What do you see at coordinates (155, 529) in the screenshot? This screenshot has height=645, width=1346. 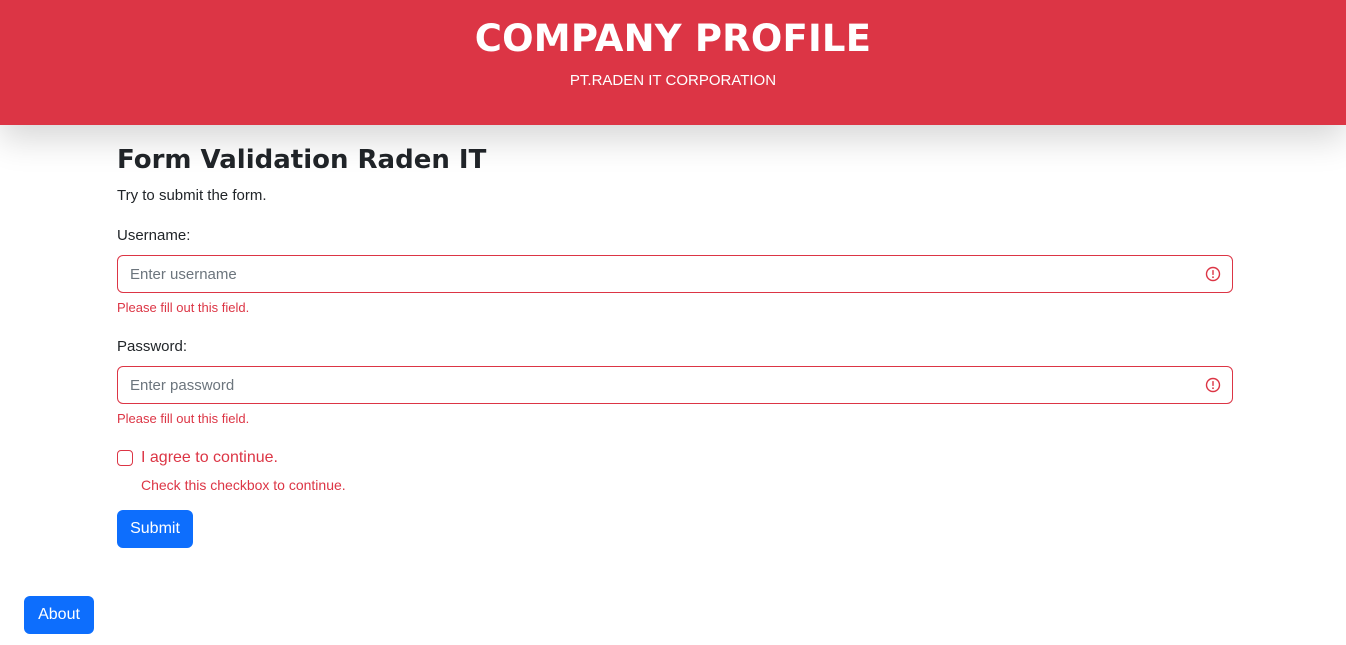 I see `submit-button: Submit` at bounding box center [155, 529].